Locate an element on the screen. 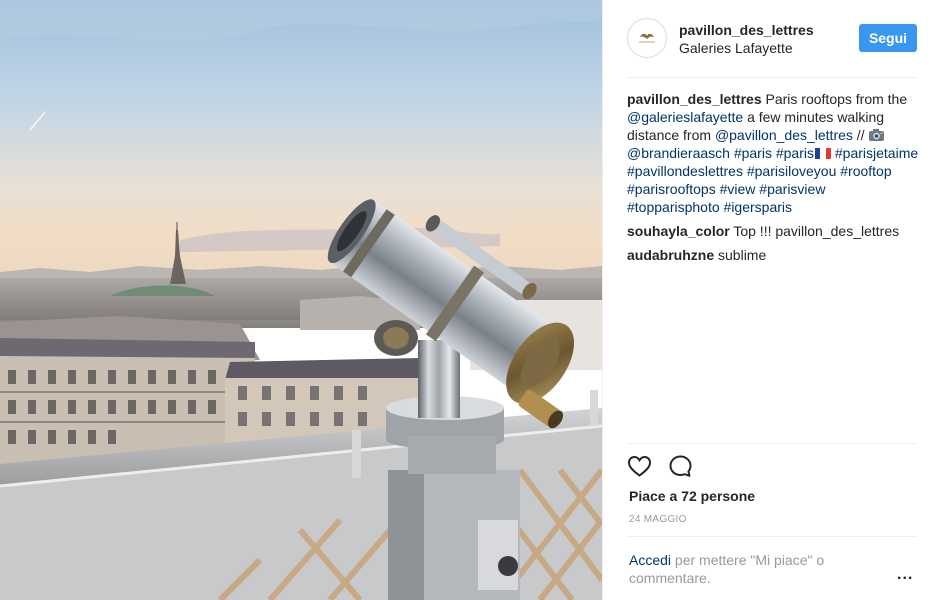 The image size is (940, 600). hashtag: #topparisphoto is located at coordinates (673, 207).